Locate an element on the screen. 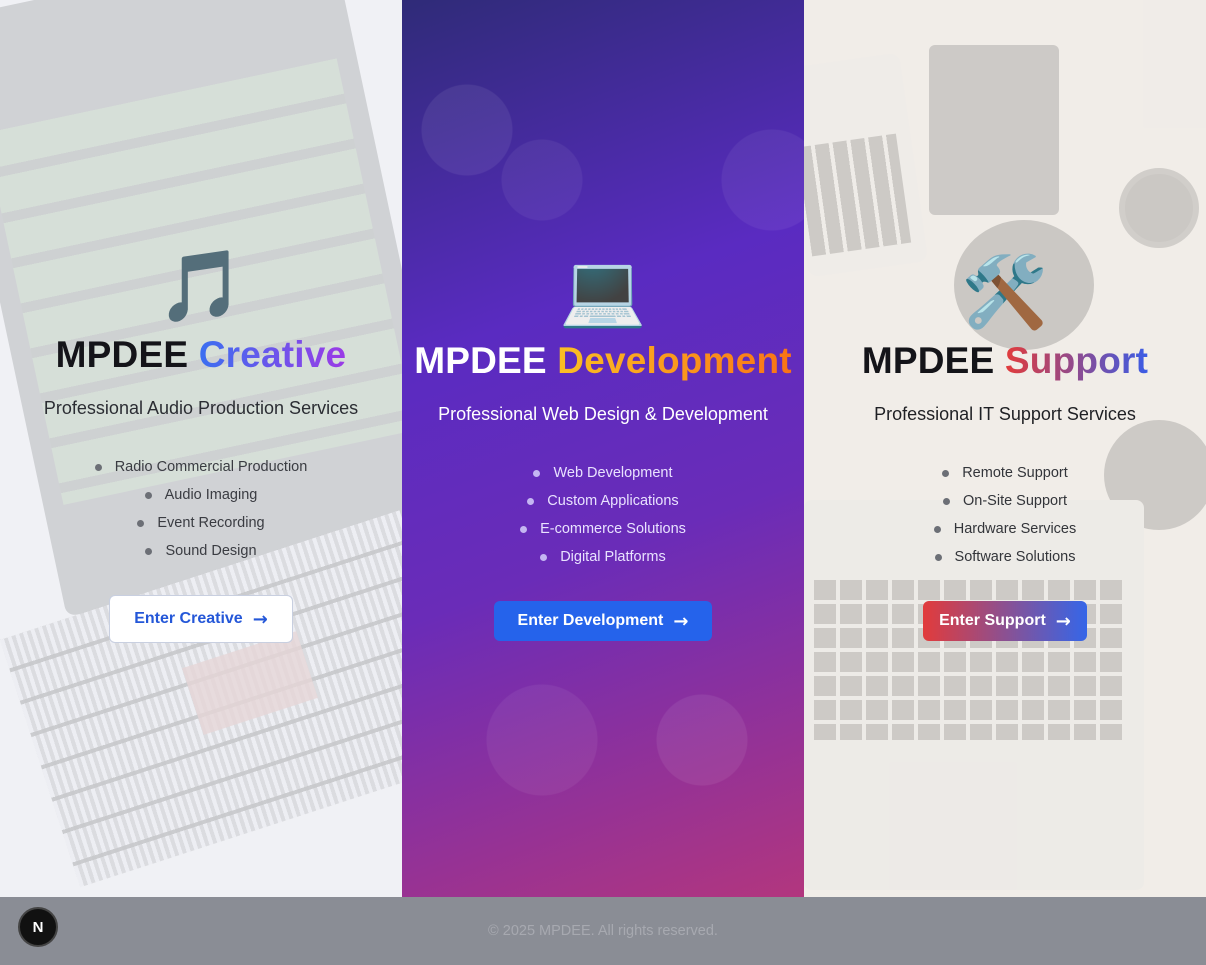  laptop-icon: 💻 is located at coordinates (603, 290).